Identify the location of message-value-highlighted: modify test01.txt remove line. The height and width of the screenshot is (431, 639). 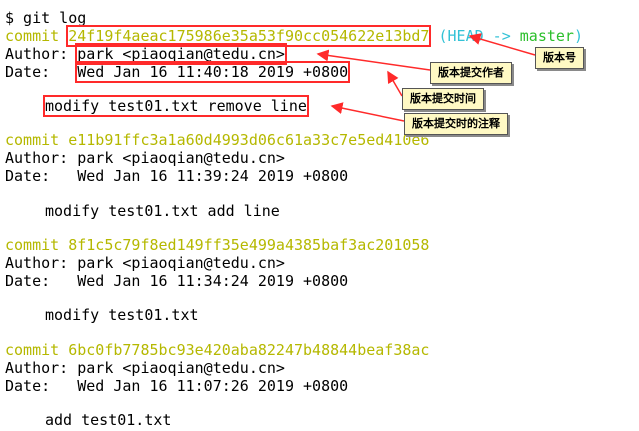
(176, 106).